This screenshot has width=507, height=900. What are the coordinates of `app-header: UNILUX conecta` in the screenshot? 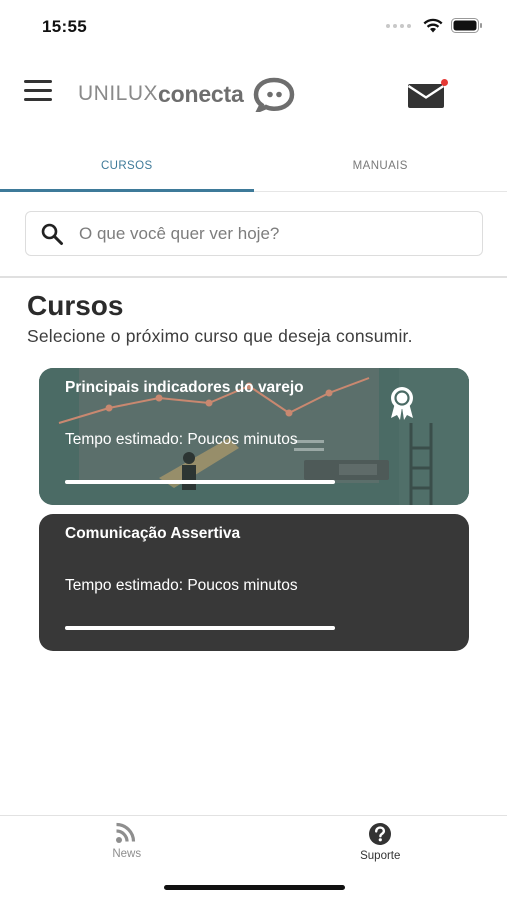 It's located at (253, 94).